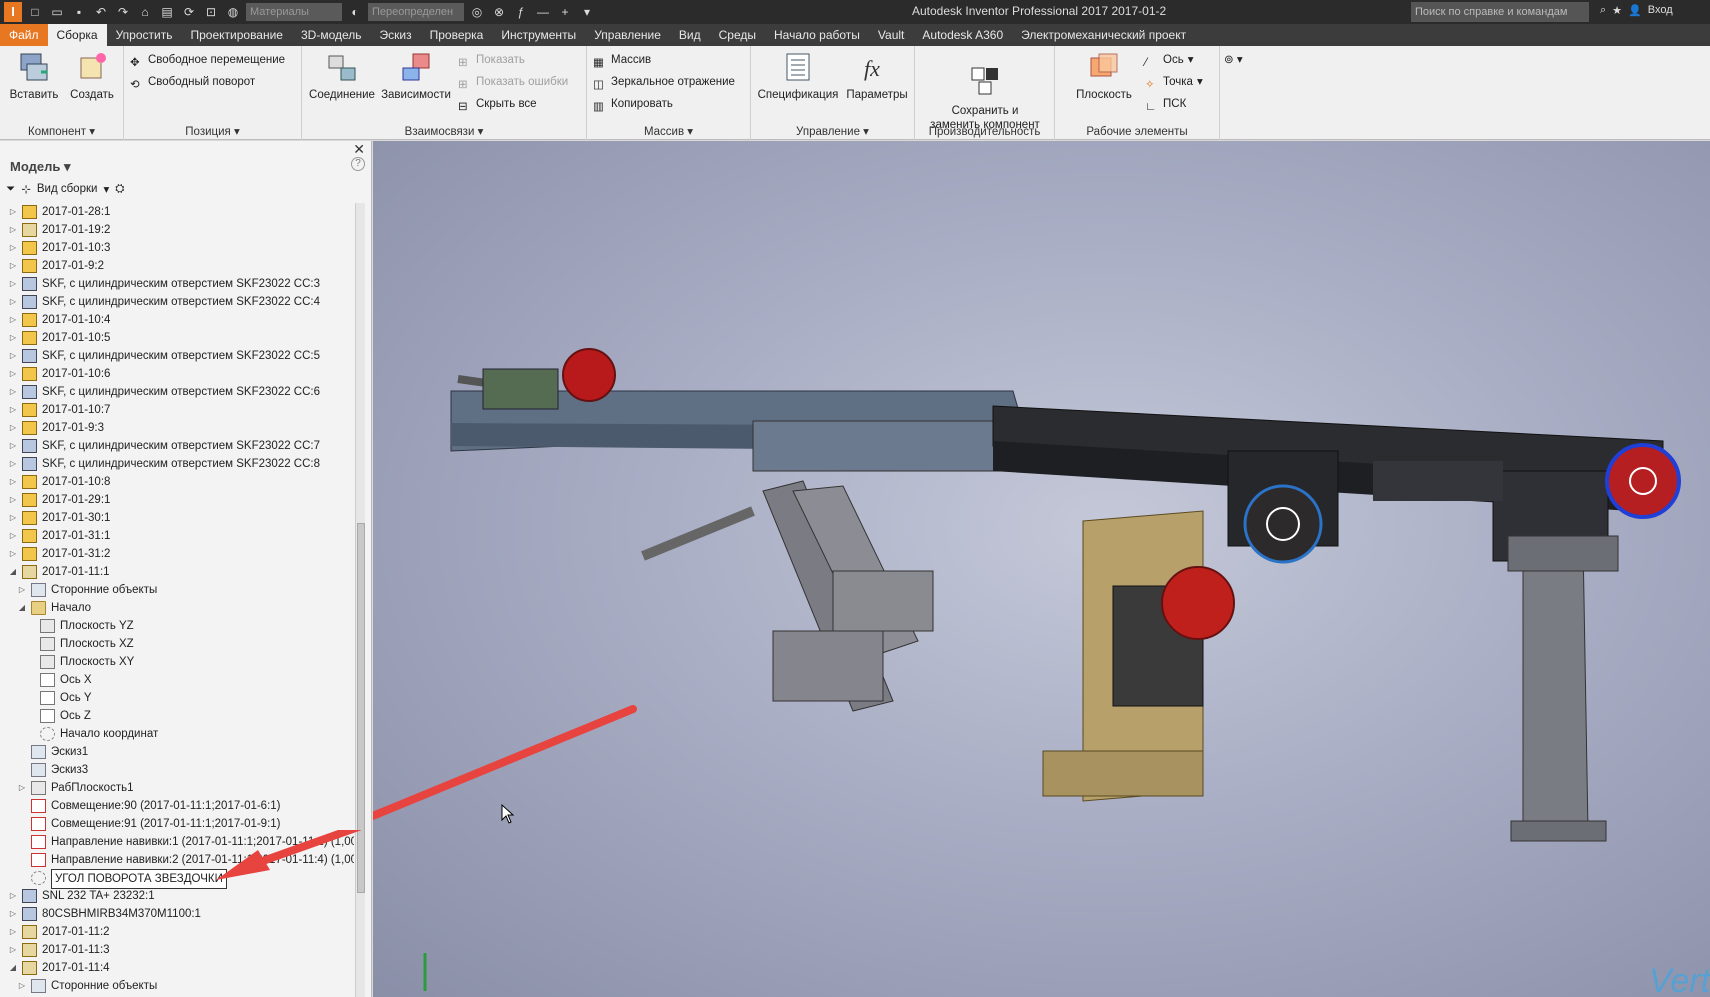  Describe the element at coordinates (668, 131) in the screenshot. I see `group-pattern-label: Массив ▾` at that location.